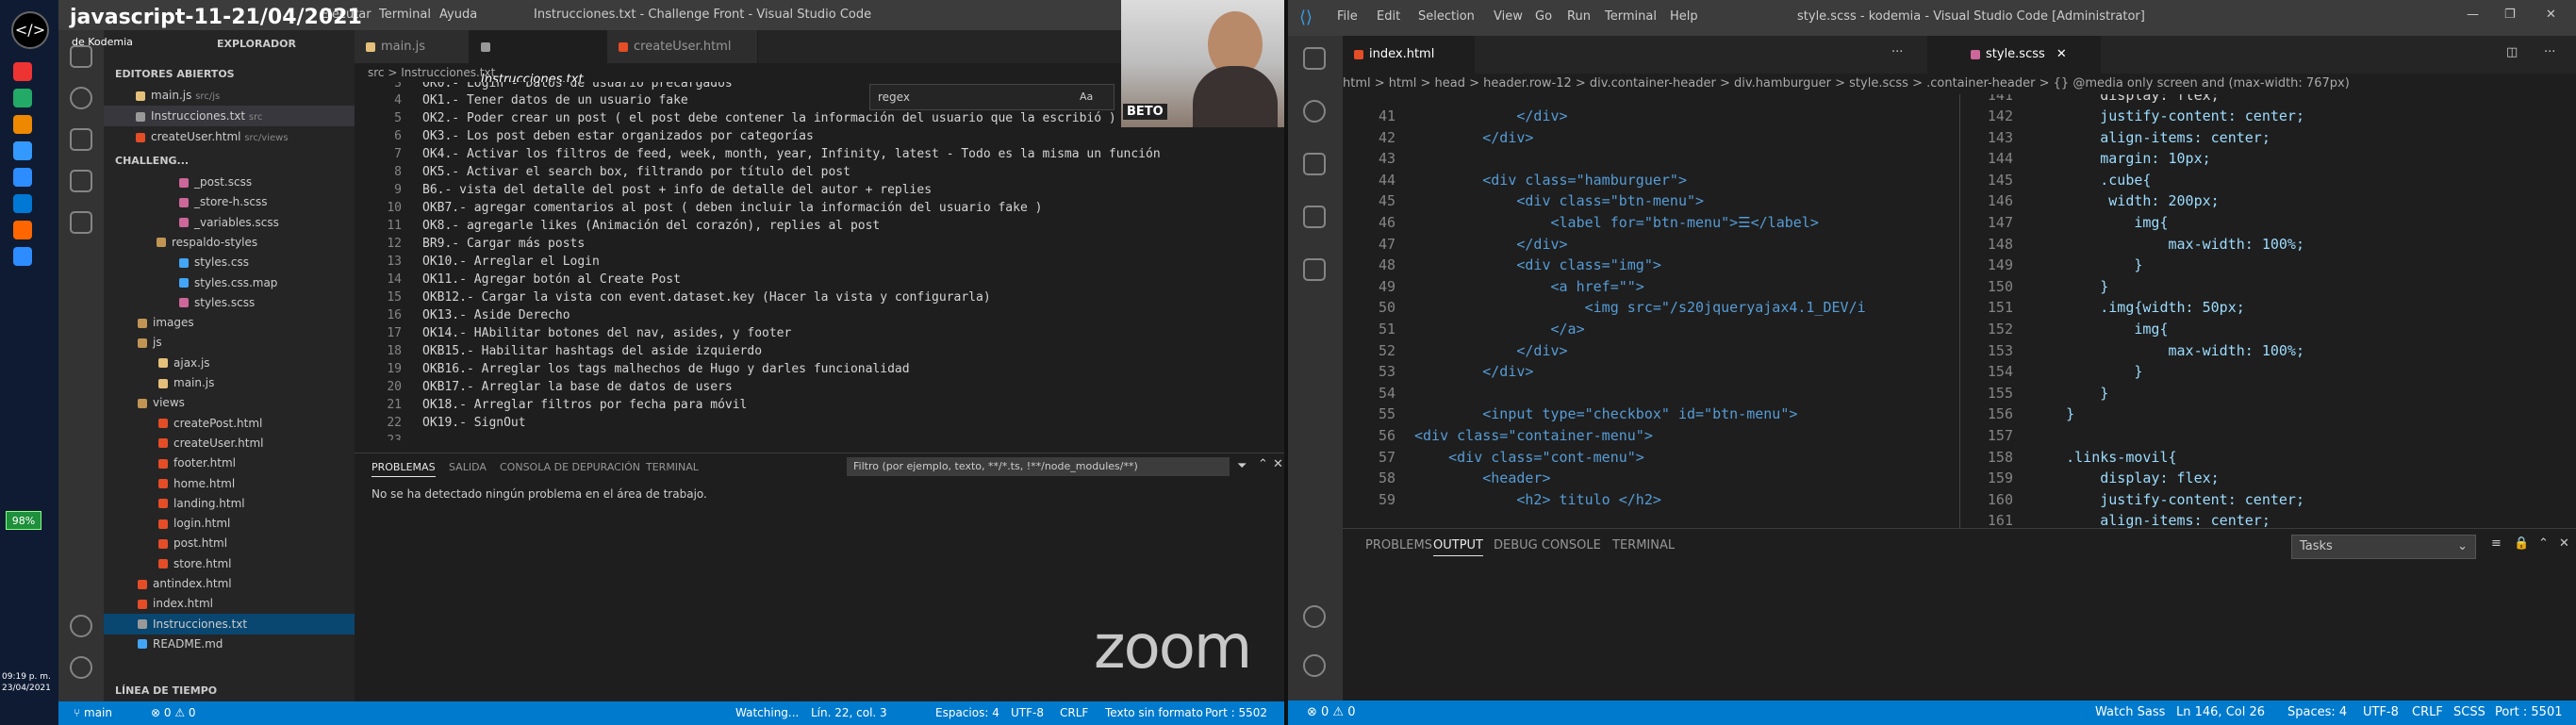 This screenshot has width=2576, height=725. Describe the element at coordinates (229, 223) in the screenshot. I see `tree-item: _variables.scss` at that location.